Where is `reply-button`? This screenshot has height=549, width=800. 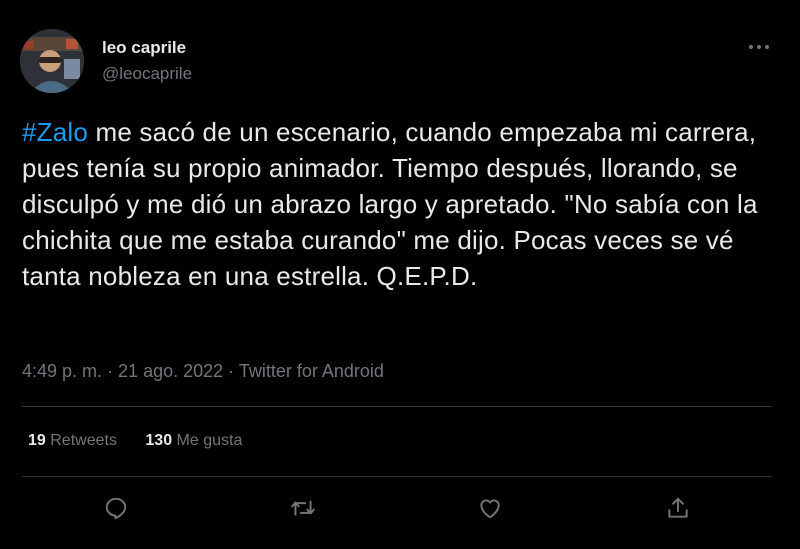 reply-button is located at coordinates (116, 508).